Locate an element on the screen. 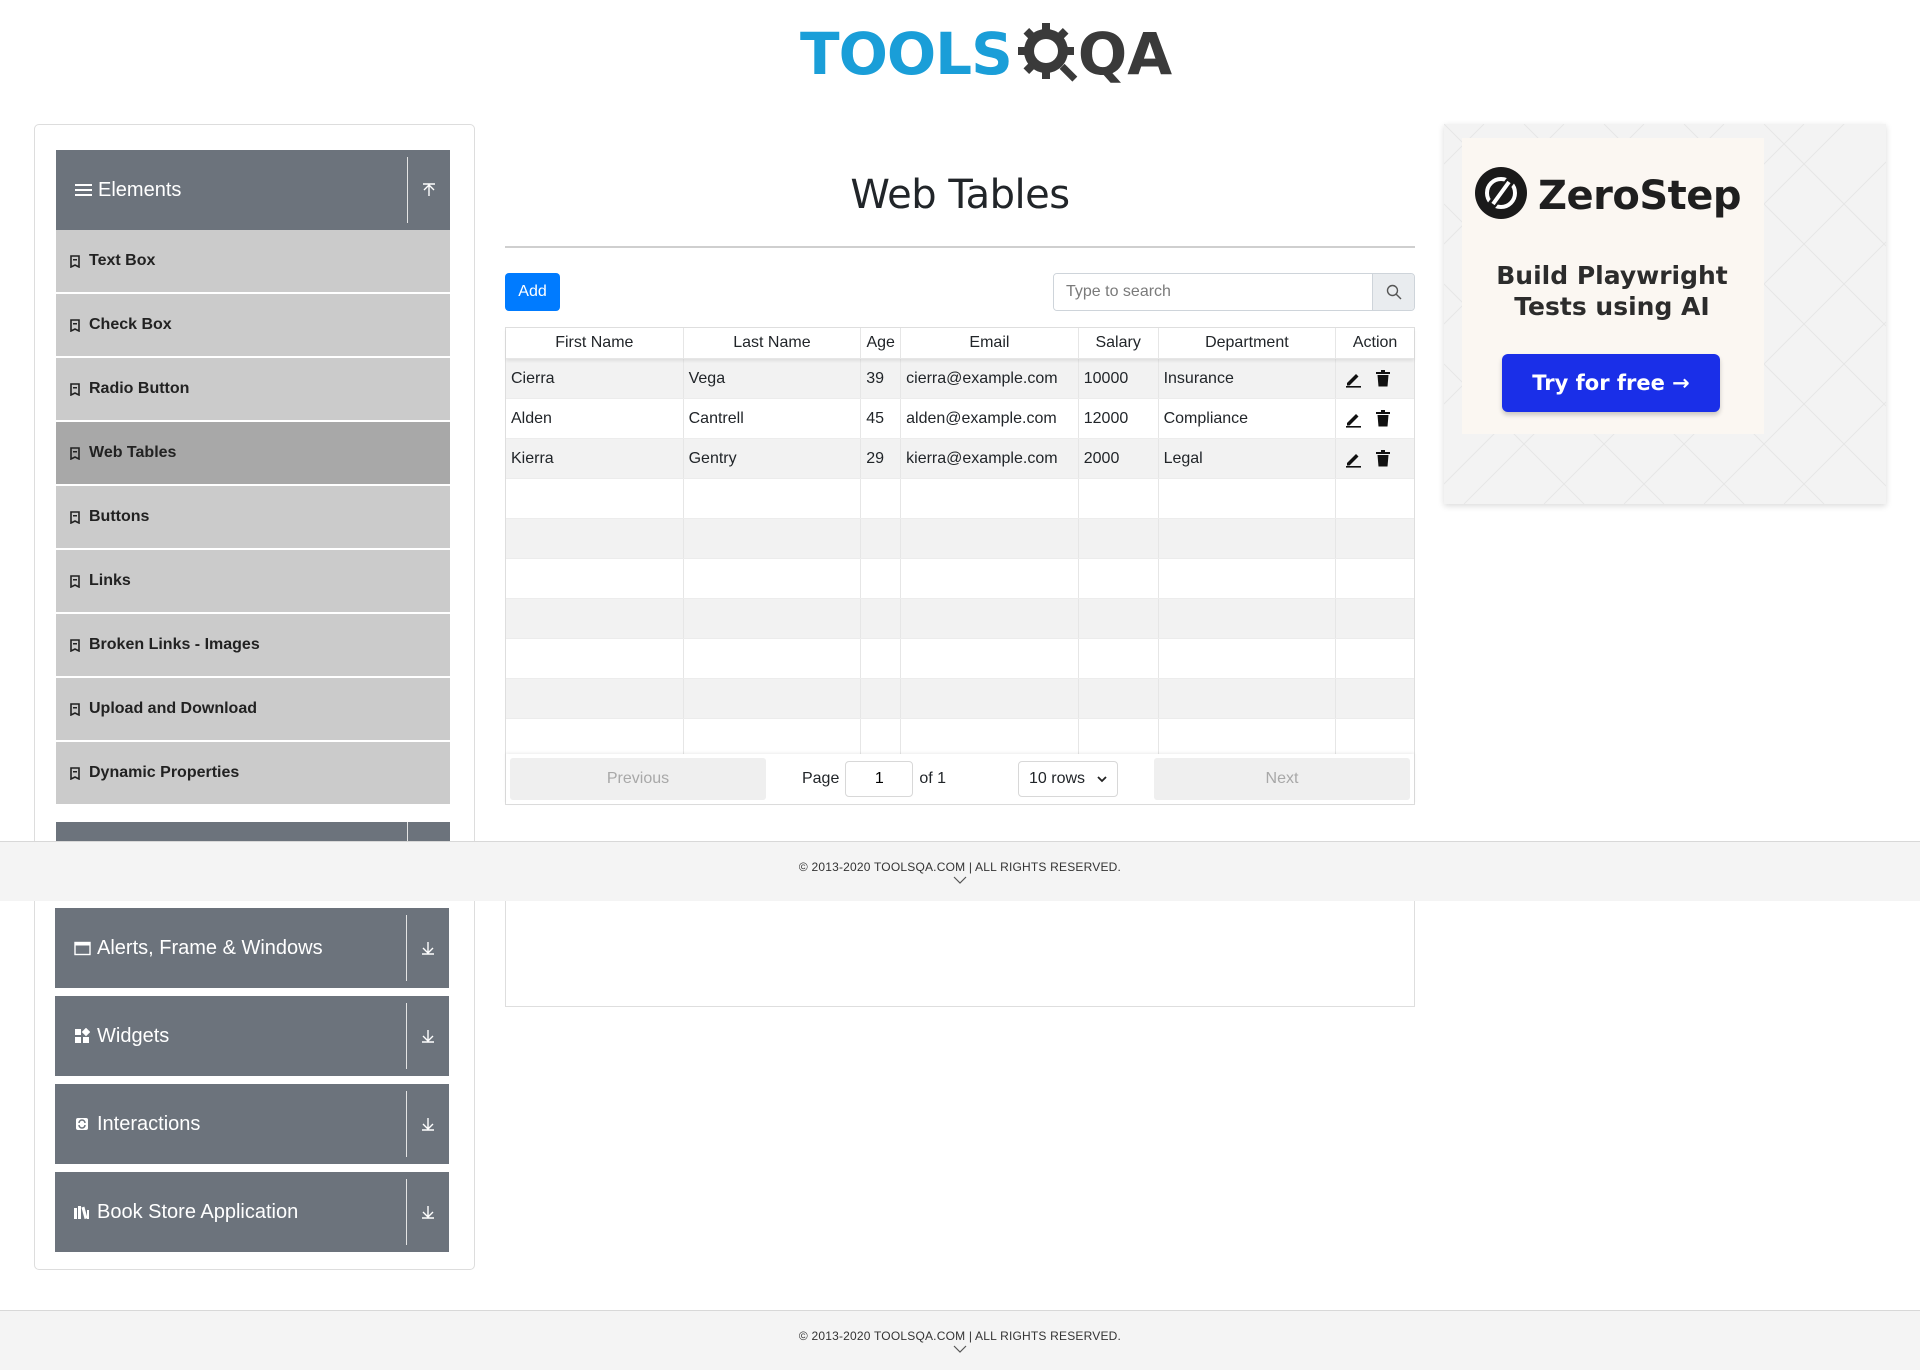 This screenshot has height=1370, width=1920. search-icon is located at coordinates (1393, 292).